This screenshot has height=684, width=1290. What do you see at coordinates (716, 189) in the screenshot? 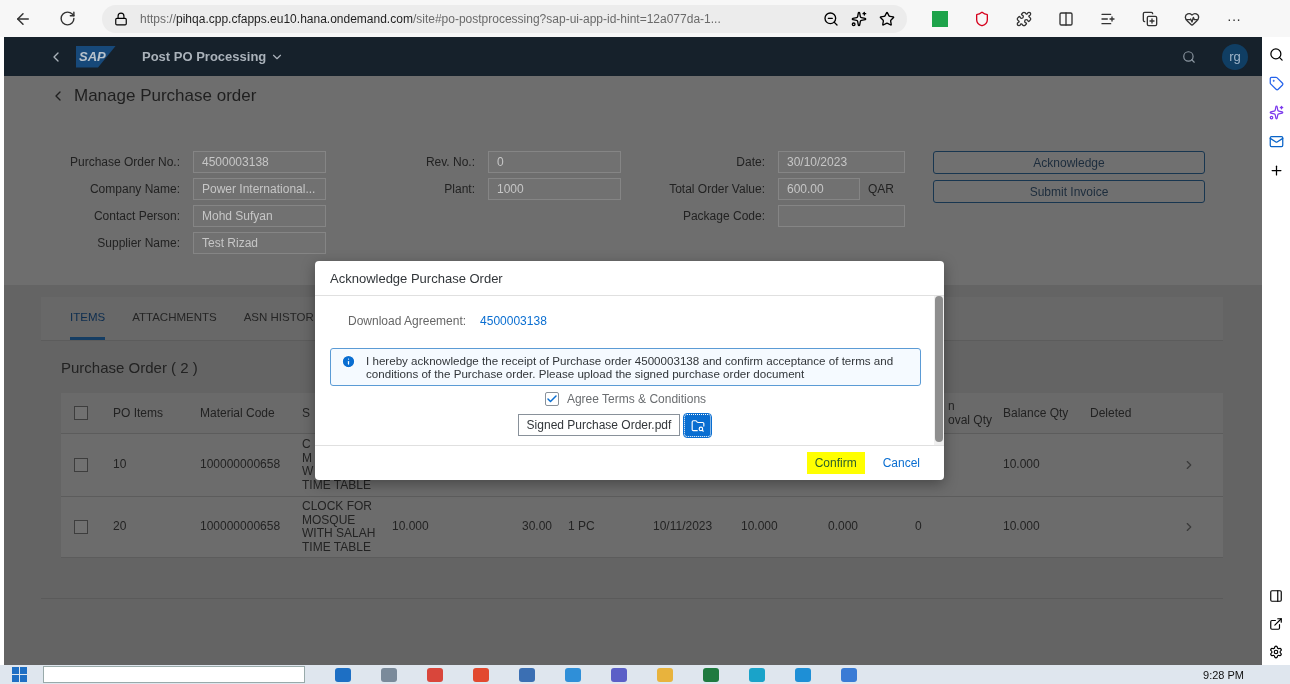
I see `field-label: Total Order Value:` at bounding box center [716, 189].